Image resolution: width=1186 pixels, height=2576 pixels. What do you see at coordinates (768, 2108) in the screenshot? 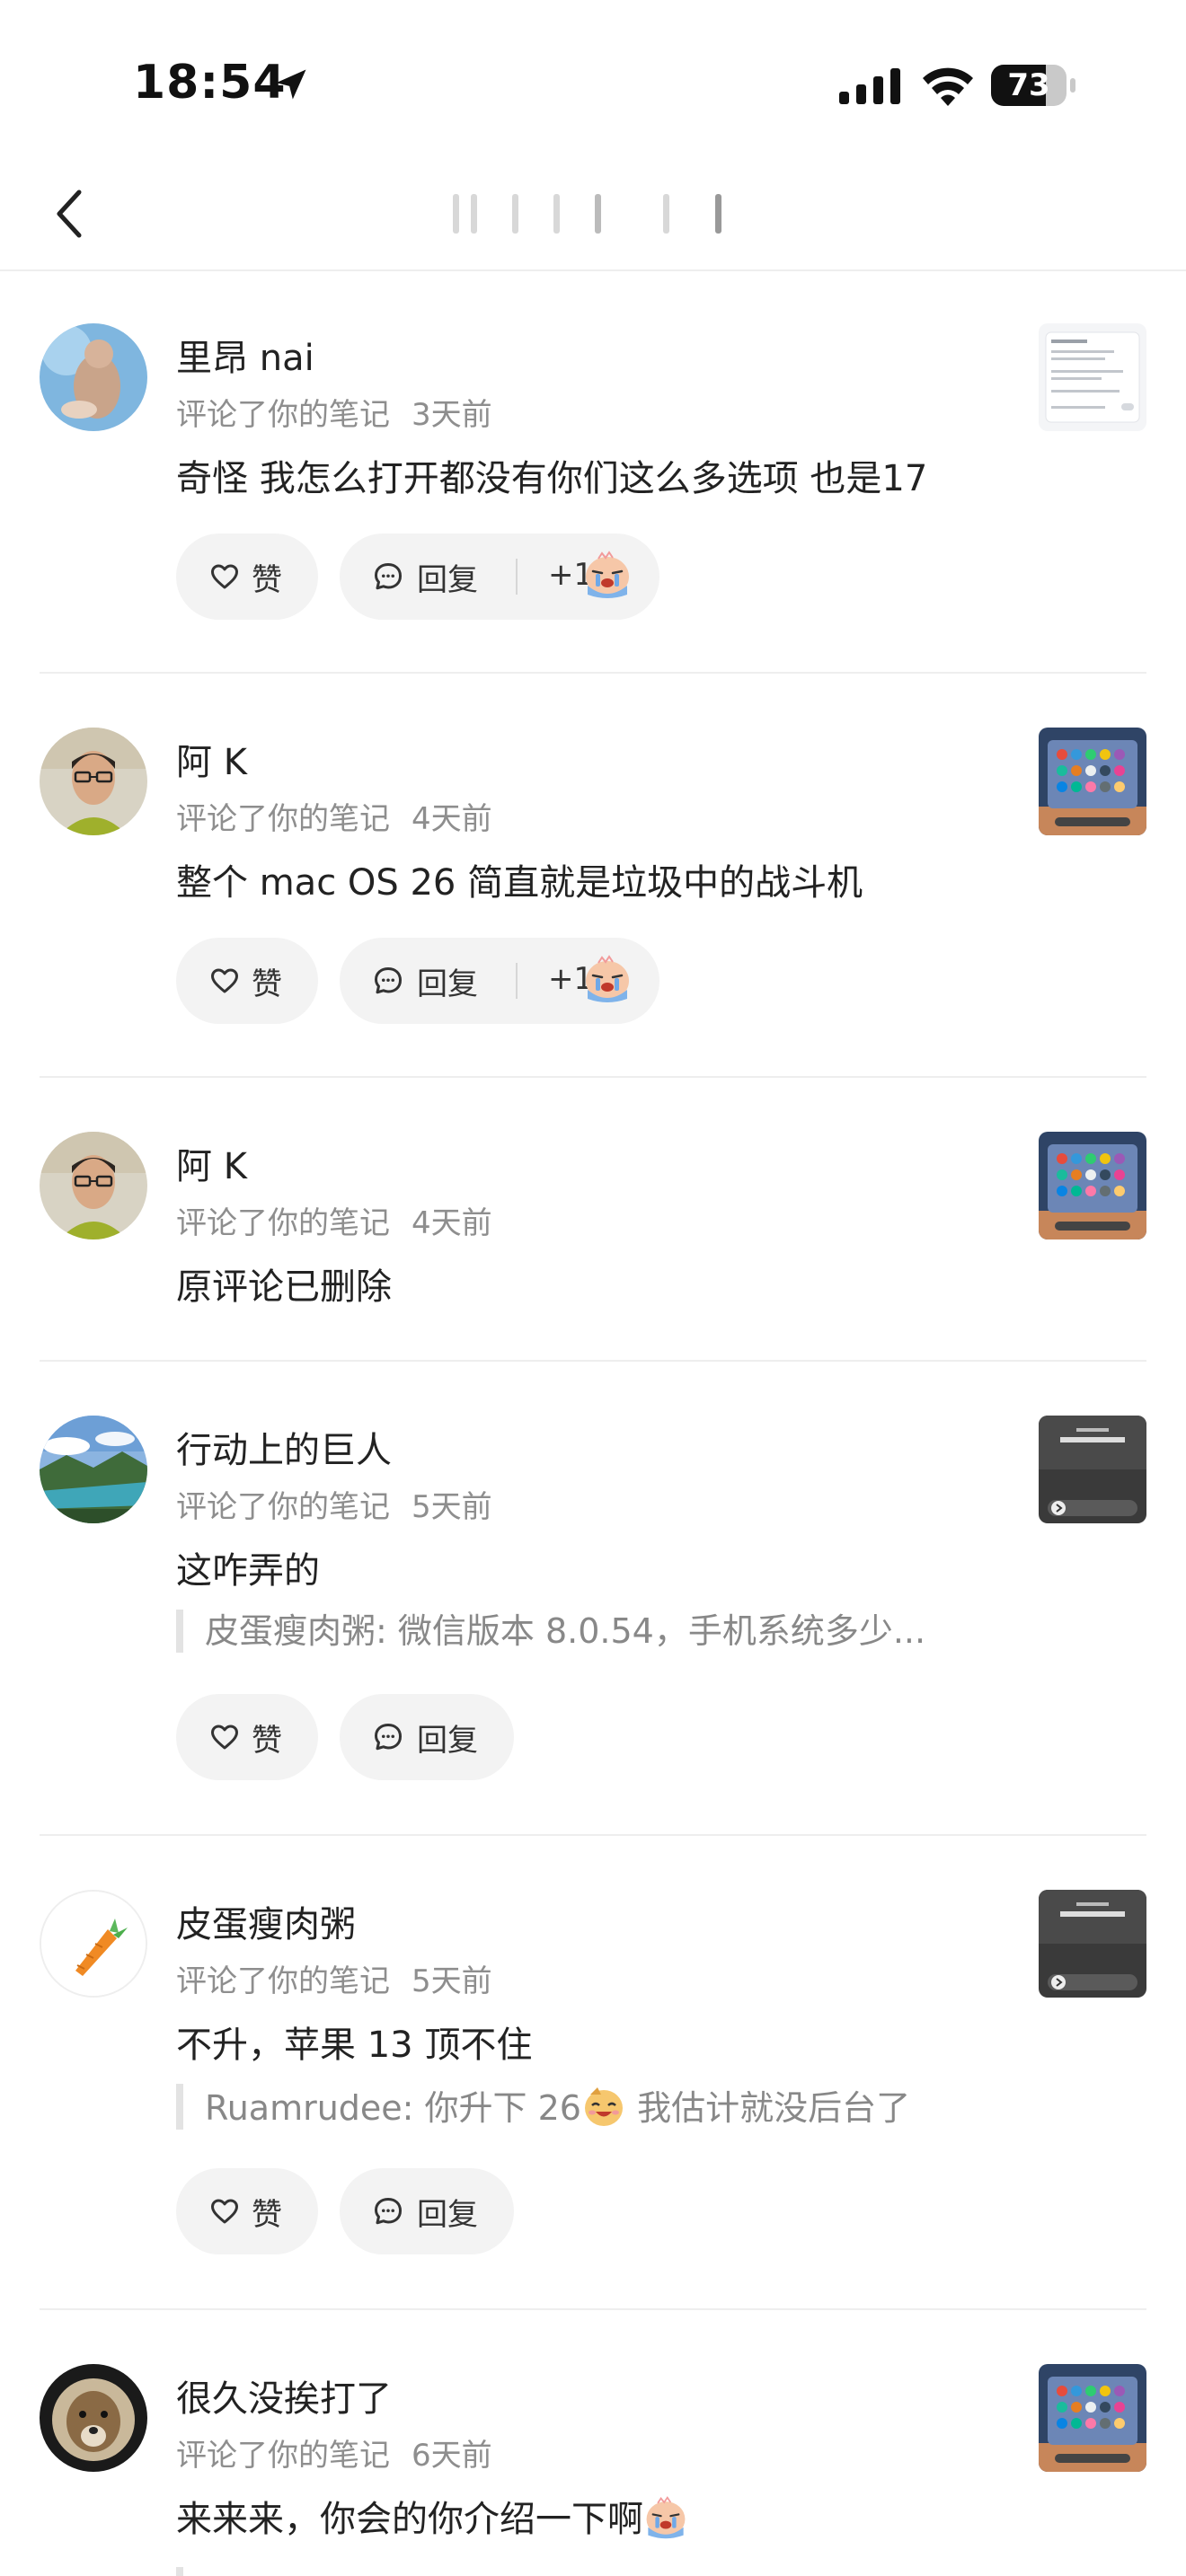
I see `quote-text-after: 我估计就没后台了` at bounding box center [768, 2108].